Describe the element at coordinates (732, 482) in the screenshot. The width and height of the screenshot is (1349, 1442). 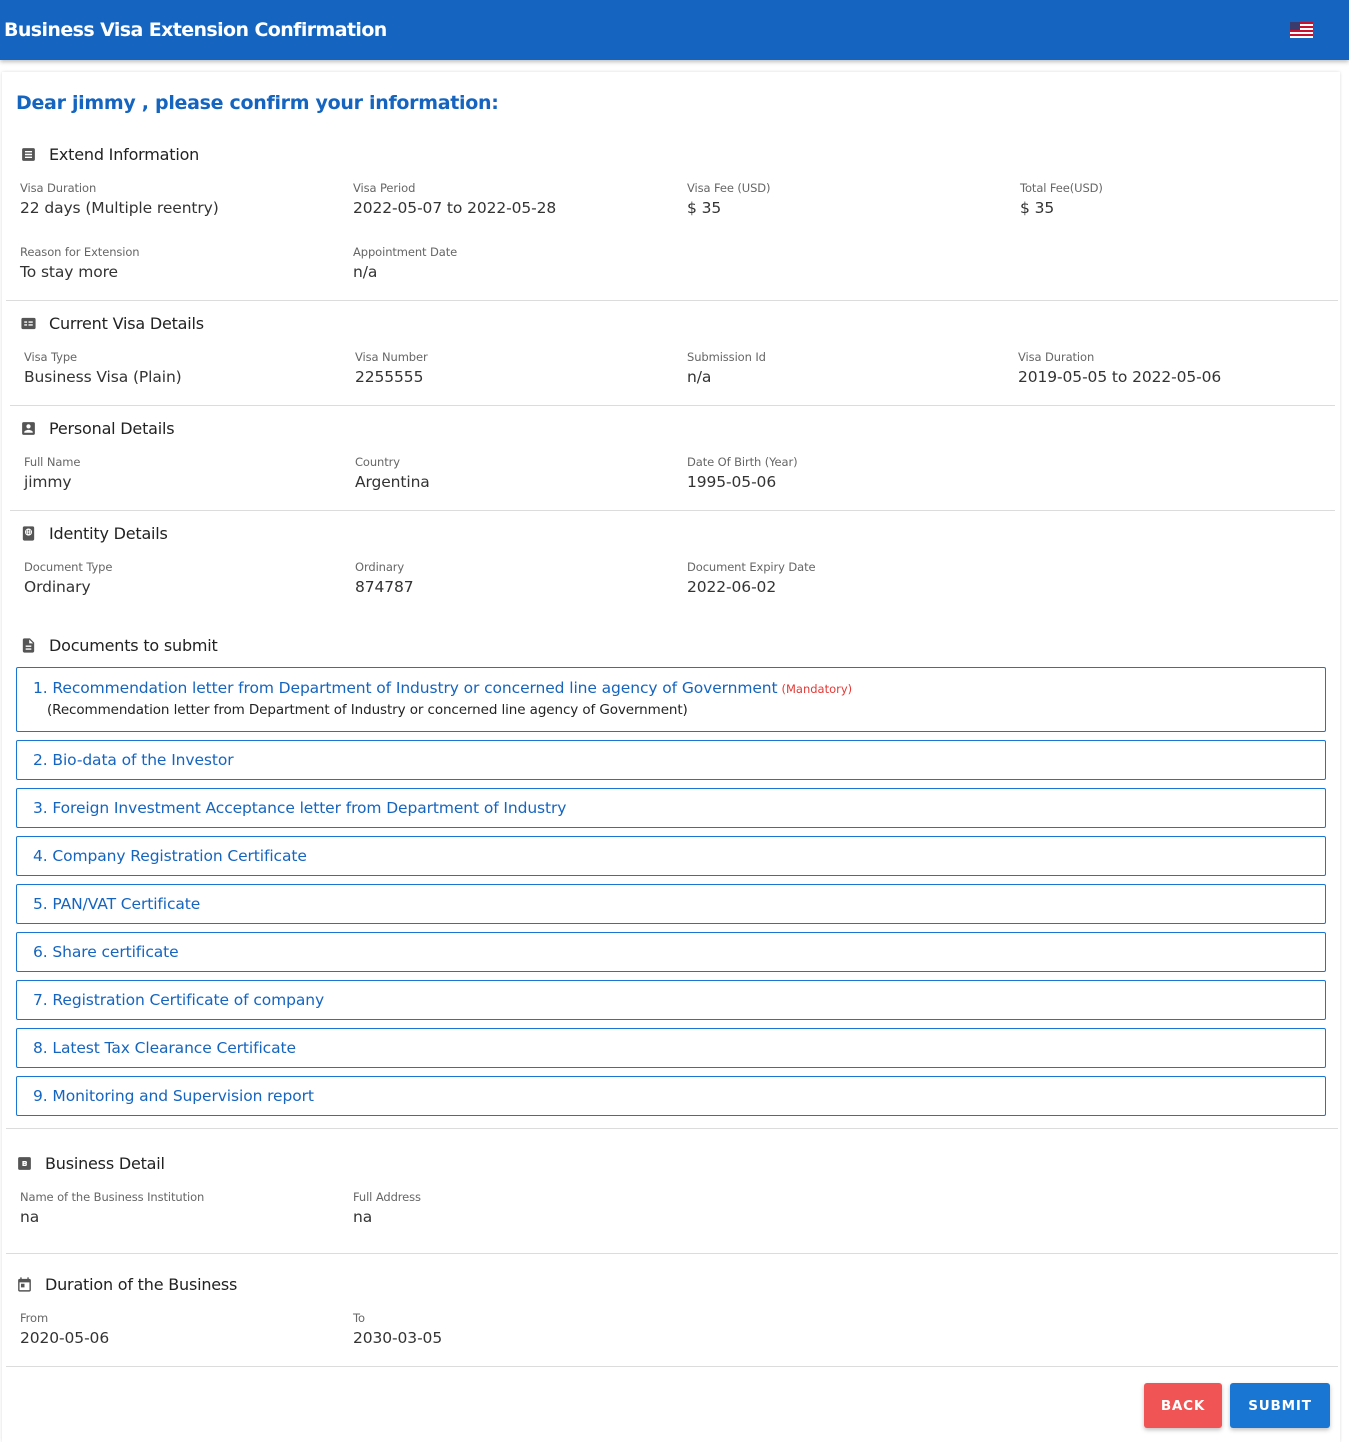
I see `field-value: 1995-05-06` at that location.